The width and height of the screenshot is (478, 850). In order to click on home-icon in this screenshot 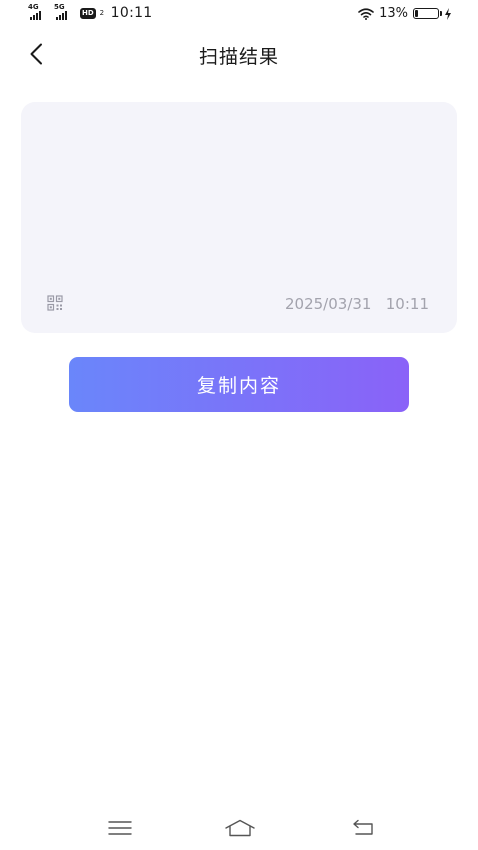, I will do `click(240, 828)`.